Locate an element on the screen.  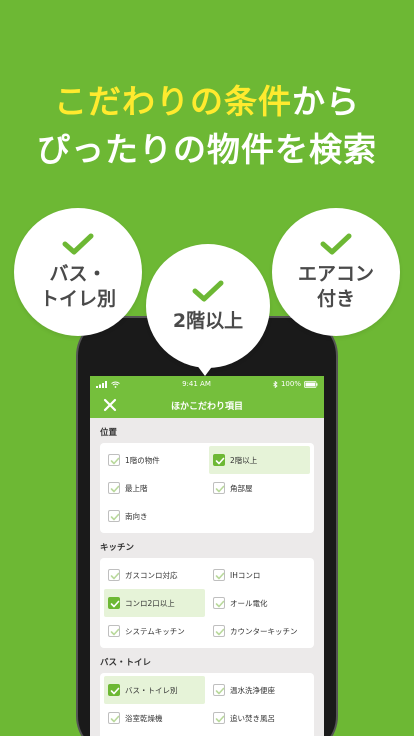
bubble-label: バス・ トイレ別 is located at coordinates (77, 286).